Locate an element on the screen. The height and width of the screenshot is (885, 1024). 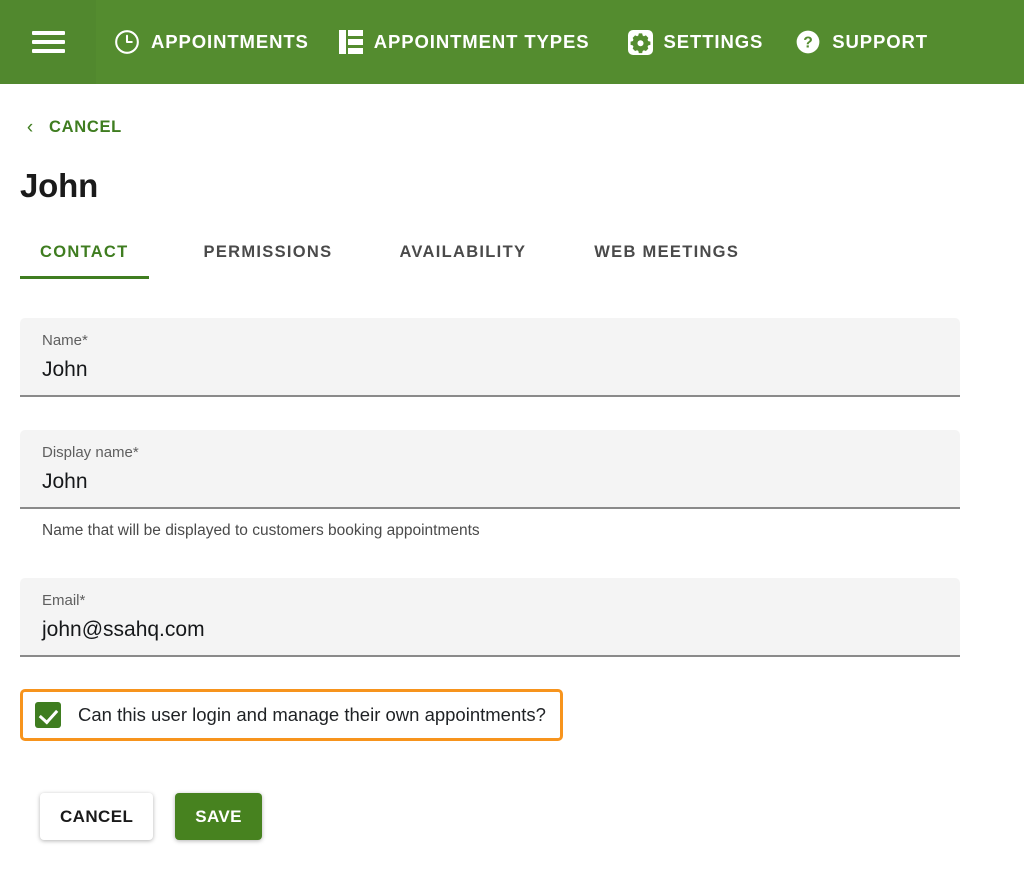
email-field-group: Email* john@ssahq.com is located at coordinates (512, 618).